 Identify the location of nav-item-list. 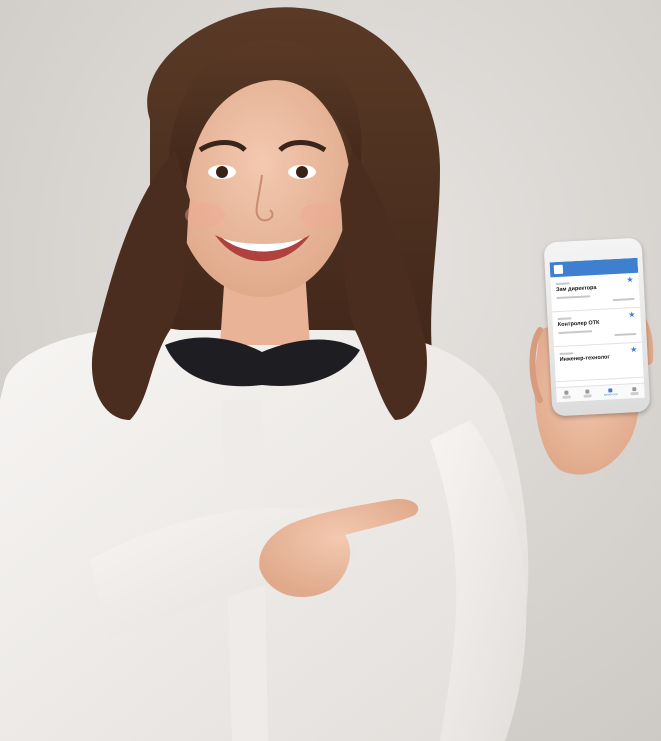
(587, 393).